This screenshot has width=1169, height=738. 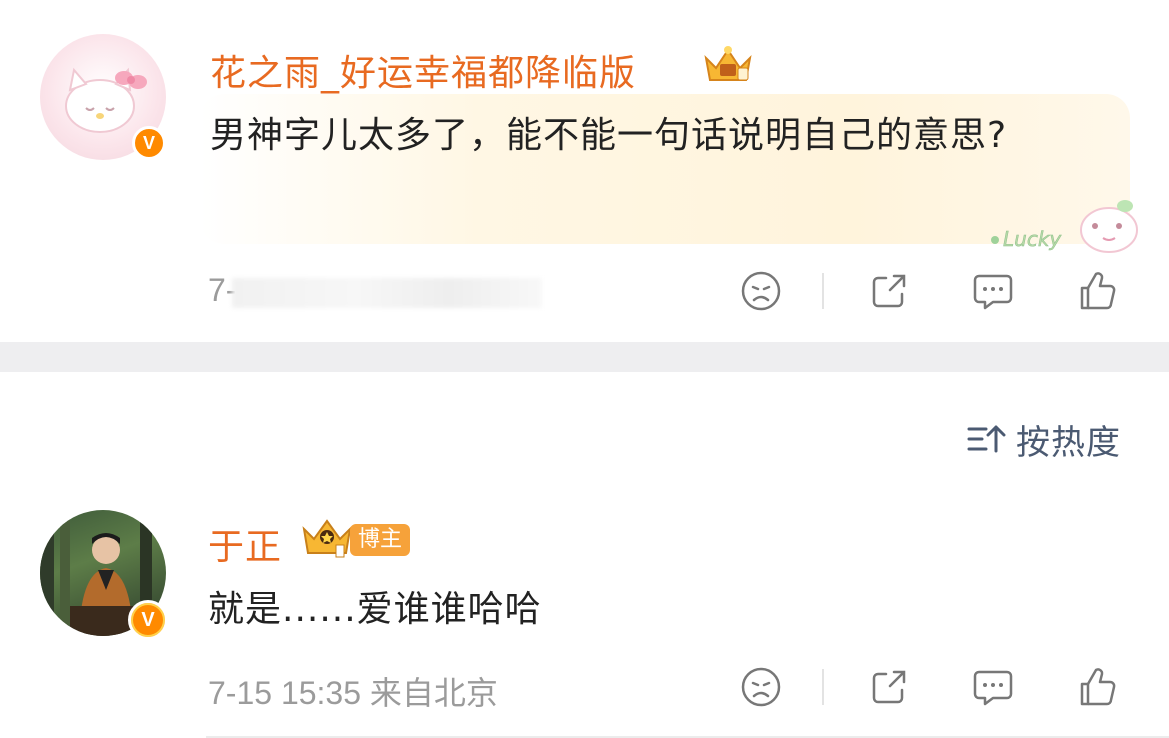 I want to click on gold-verified-badge-icon: V, so click(x=148, y=620).